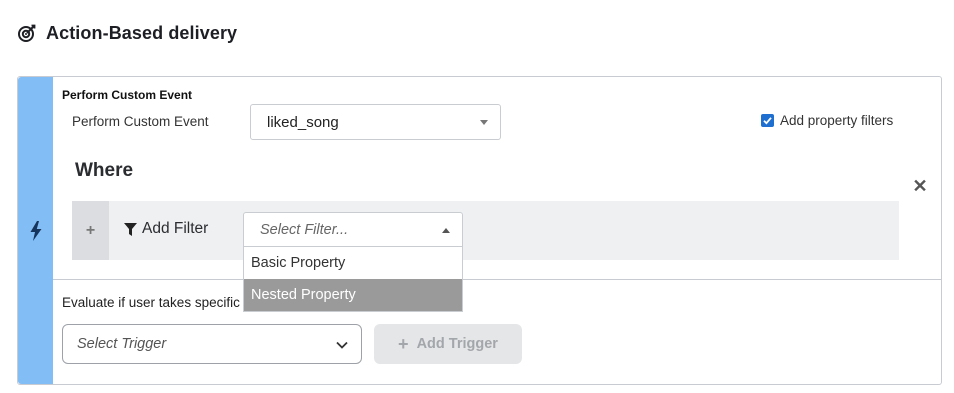 Image resolution: width=954 pixels, height=393 pixels. What do you see at coordinates (27, 33) in the screenshot?
I see `target-icon` at bounding box center [27, 33].